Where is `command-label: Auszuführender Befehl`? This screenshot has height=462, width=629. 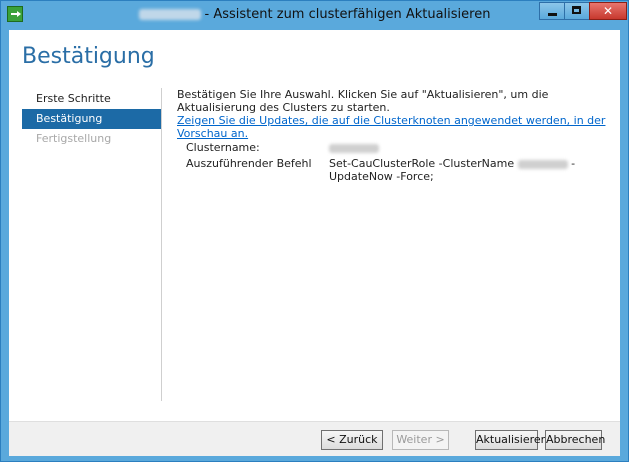 command-label: Auszuführender Befehl is located at coordinates (249, 163).